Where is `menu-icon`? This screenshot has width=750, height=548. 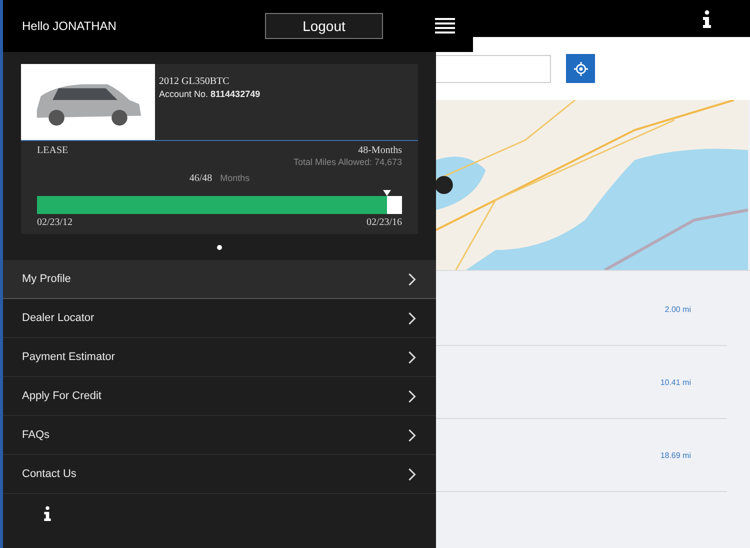
menu-icon is located at coordinates (445, 26).